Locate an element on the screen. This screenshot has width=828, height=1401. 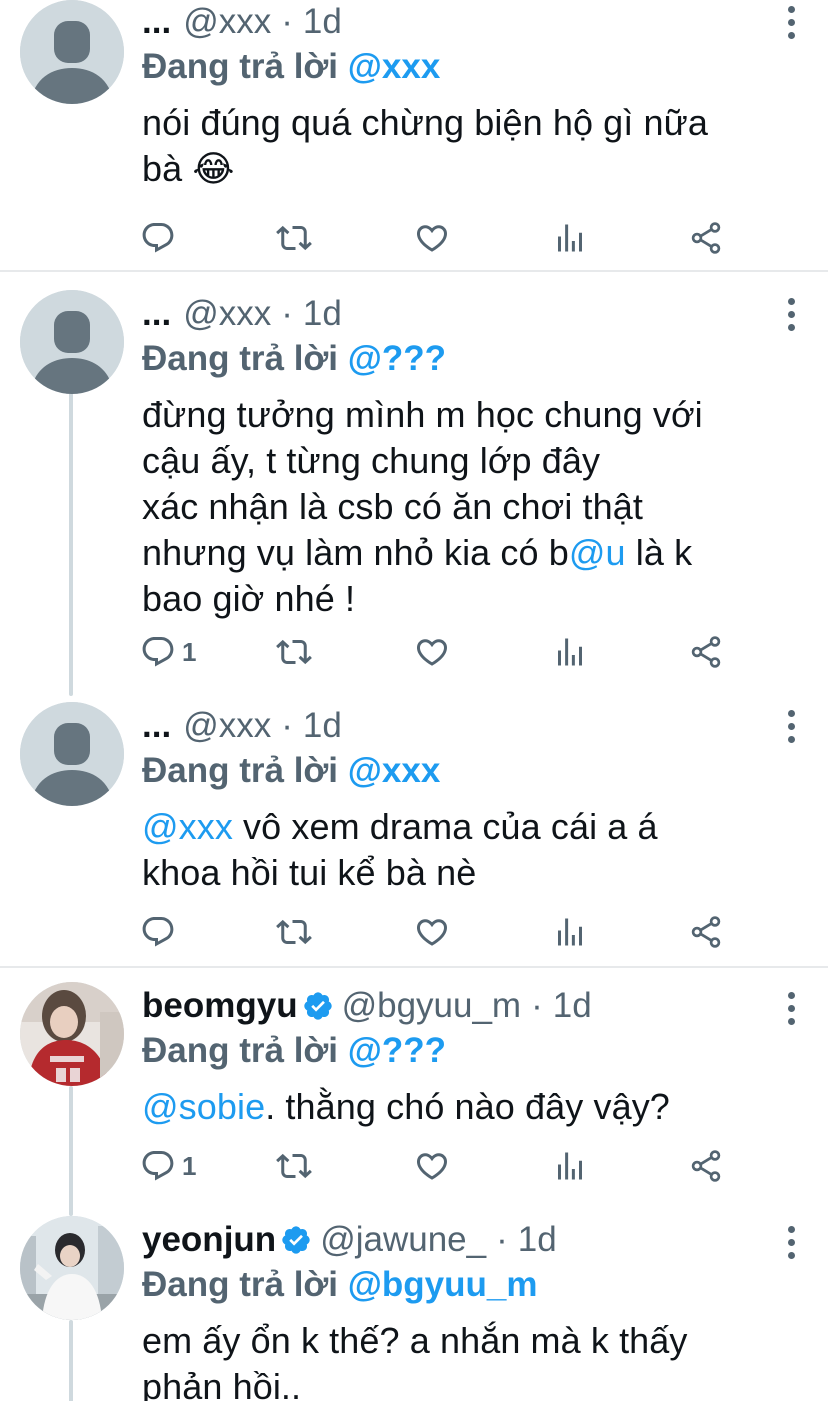
replying-to: Đang trả lời @bgyuu_m is located at coordinates (455, 1285).